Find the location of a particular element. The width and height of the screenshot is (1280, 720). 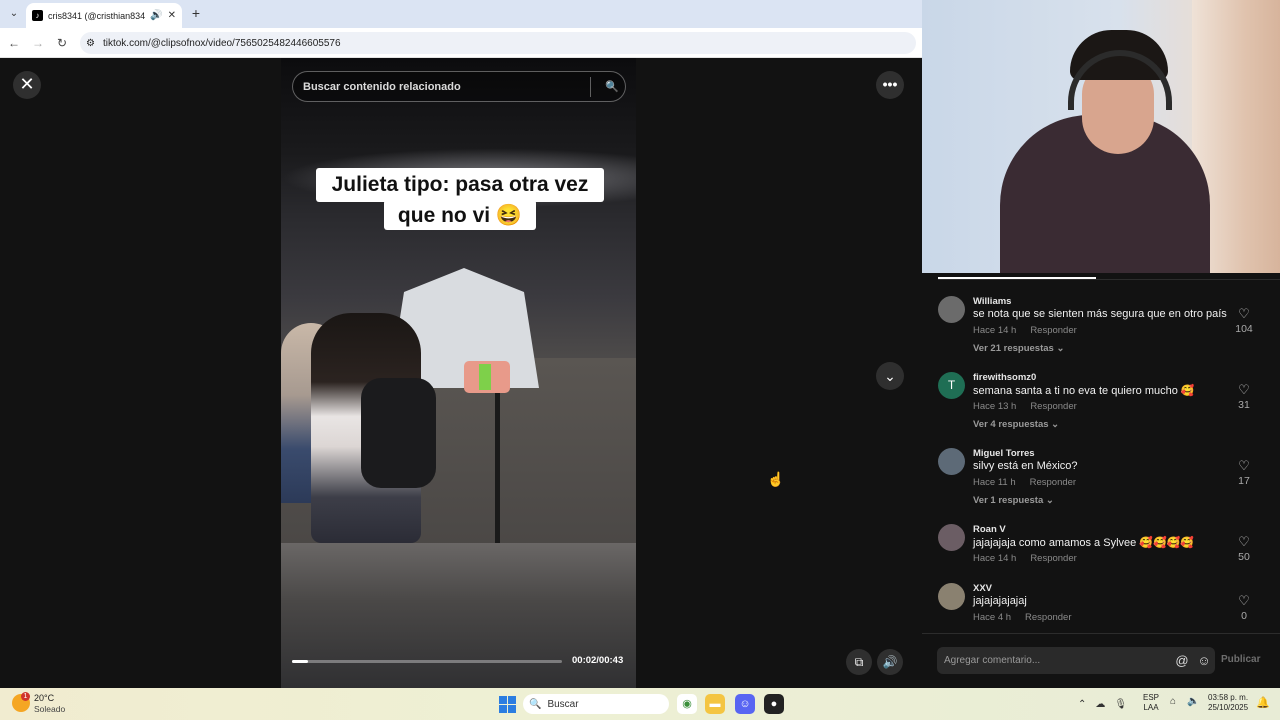

video-progress-bar is located at coordinates (427, 661).